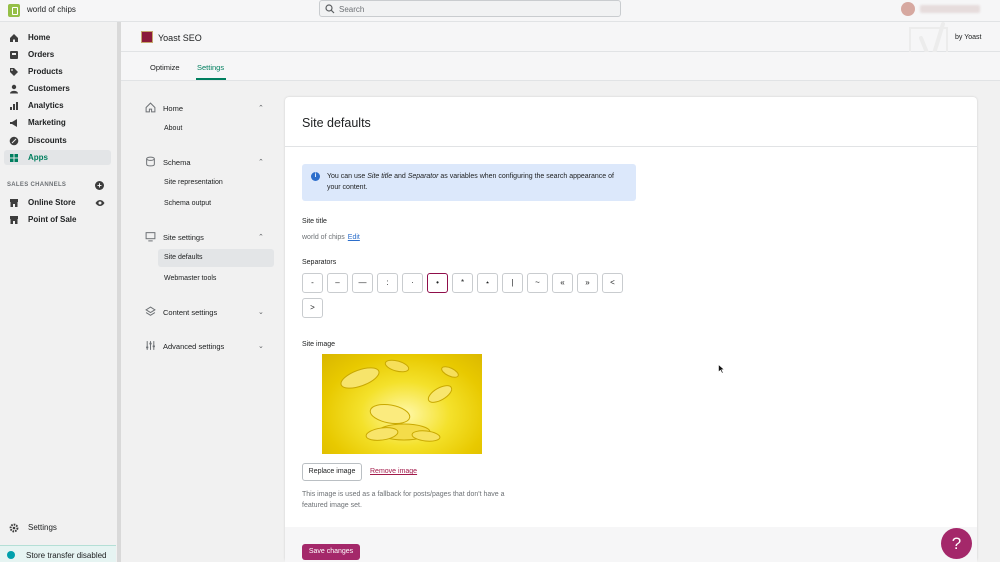 Image resolution: width=1000 pixels, height=562 pixels. What do you see at coordinates (52, 219) in the screenshot?
I see `sidebar-item-label: Point of Sale` at bounding box center [52, 219].